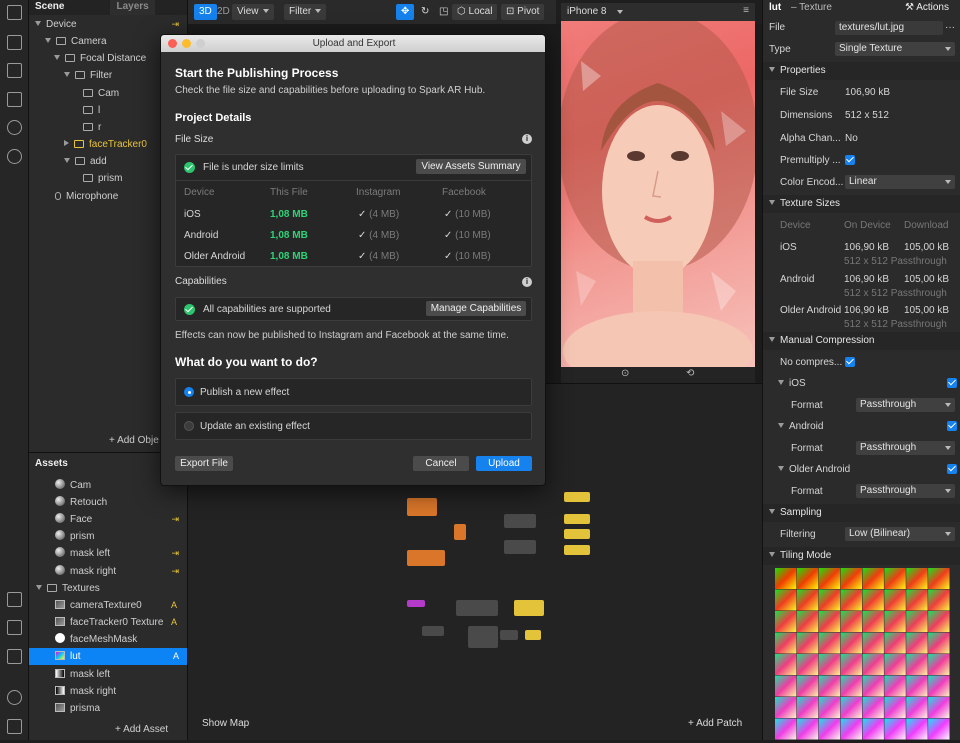 This screenshot has width=960, height=743. I want to click on android-checkbox, so click(952, 426).